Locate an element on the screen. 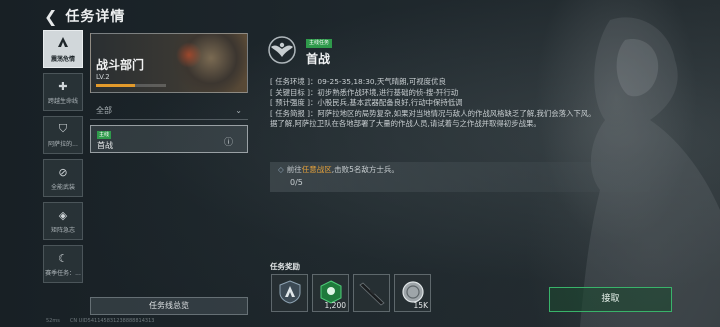 The height and width of the screenshot is (327, 720). task-filter-dropdown: 全部 ⌄ is located at coordinates (169, 110).